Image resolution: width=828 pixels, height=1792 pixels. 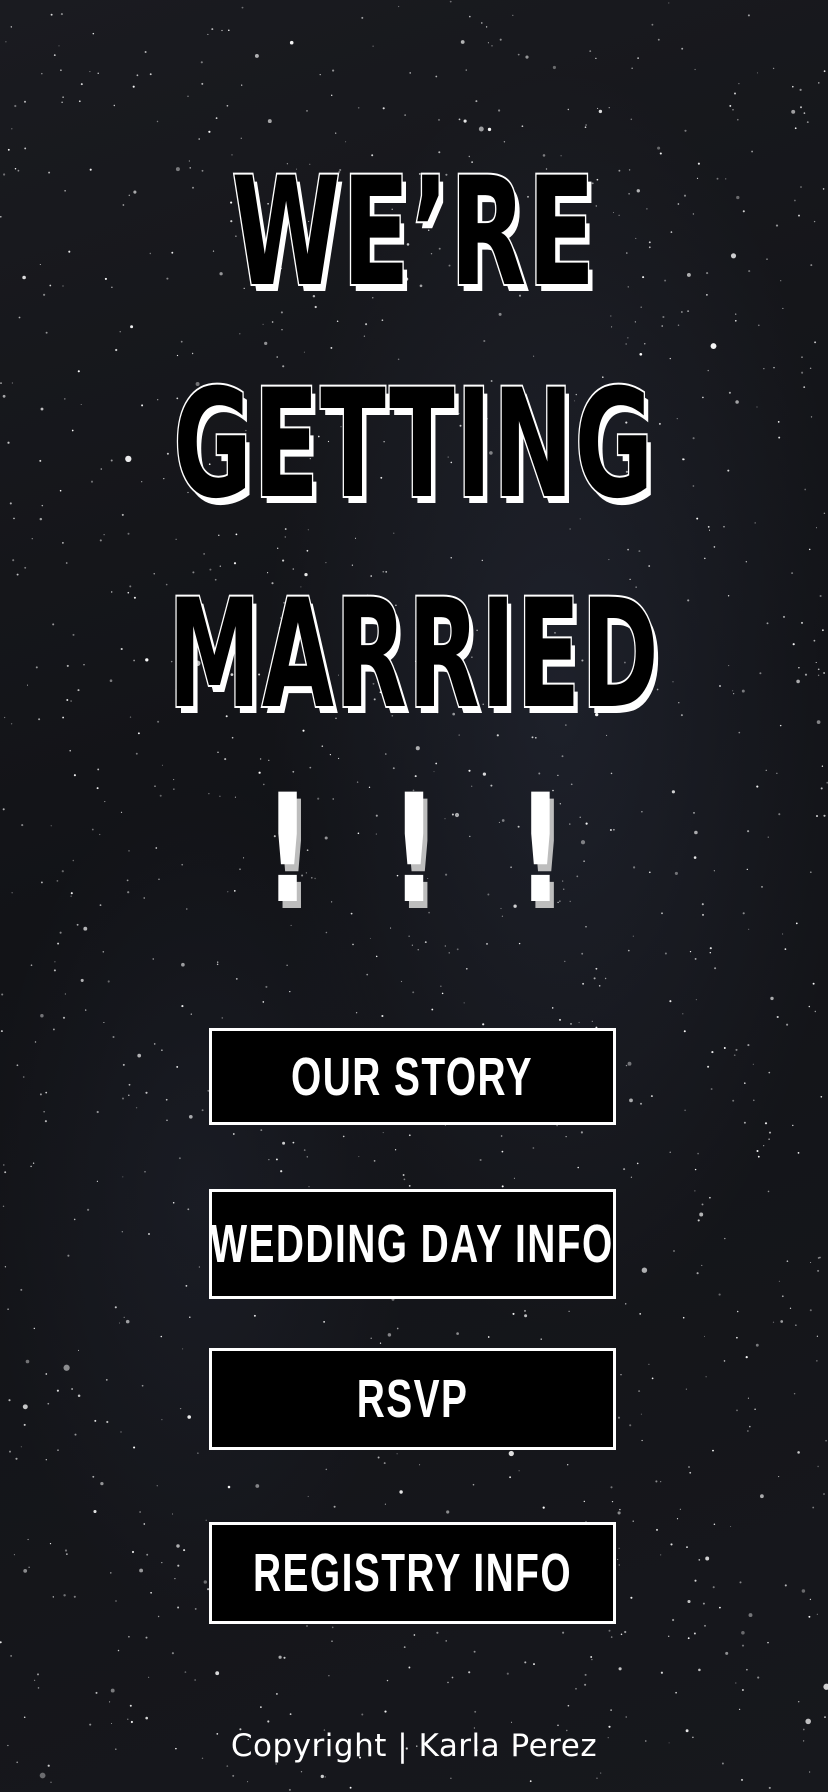 I want to click on our-story-button: OUR STORY, so click(x=412, y=1076).